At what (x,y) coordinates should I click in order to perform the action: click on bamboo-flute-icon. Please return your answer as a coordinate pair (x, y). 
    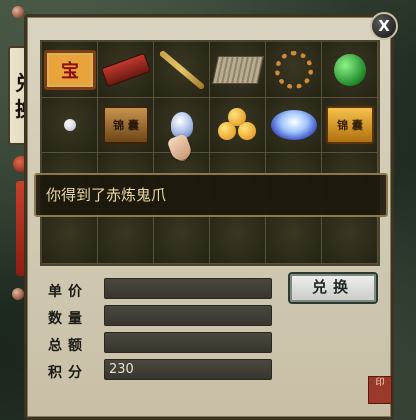
    Looking at the image, I should click on (182, 70).